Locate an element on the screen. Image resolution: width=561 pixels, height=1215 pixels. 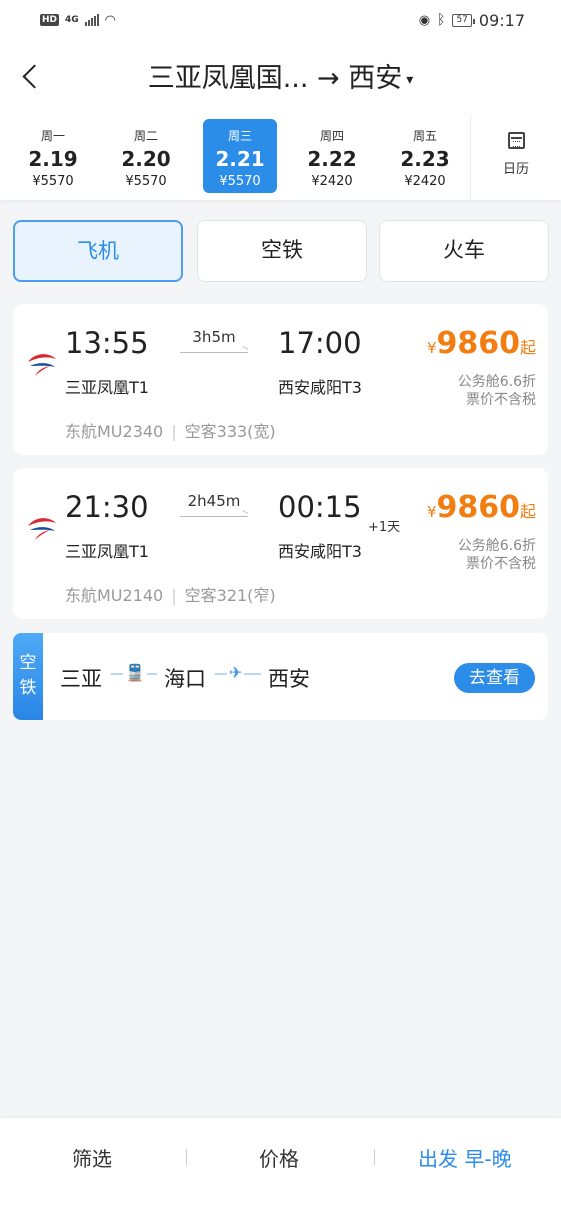
caret-down-icon: ▾ is located at coordinates (410, 79).